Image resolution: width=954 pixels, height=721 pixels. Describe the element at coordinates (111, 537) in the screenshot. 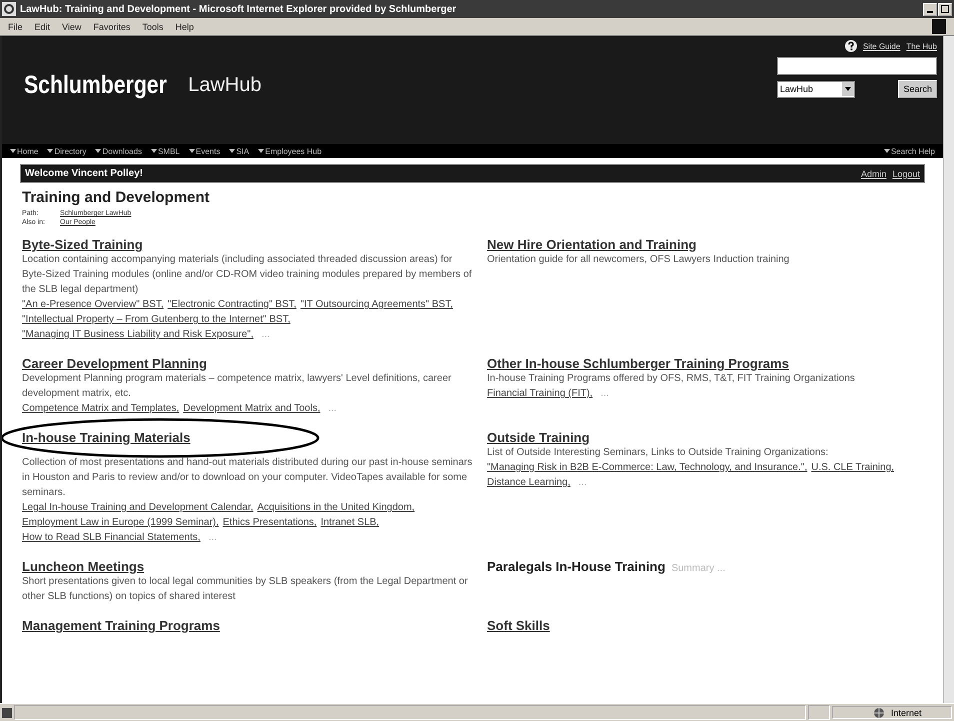

I see `resource-link: How to Read SLB Financial Statements,` at that location.